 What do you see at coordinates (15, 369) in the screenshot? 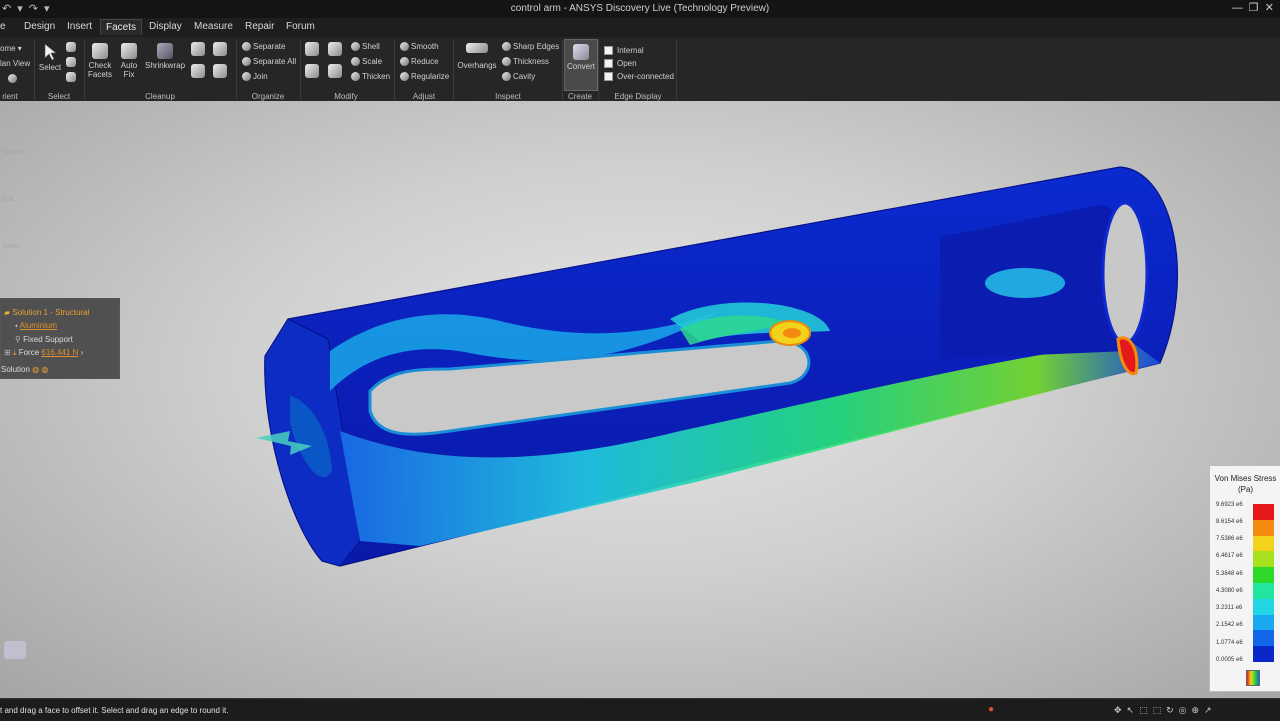
I see `solution-row-label: Solution` at bounding box center [15, 369].